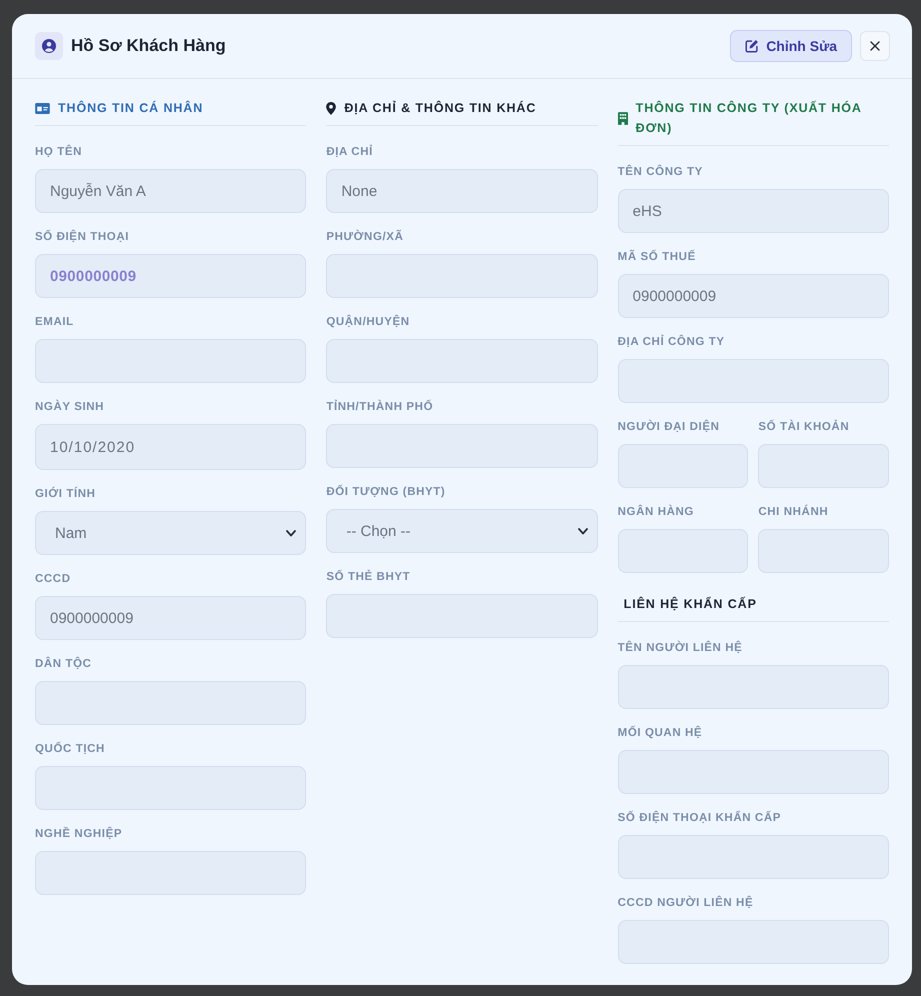 The image size is (921, 996). What do you see at coordinates (59, 152) in the screenshot?
I see `field-label: HỌ TÊN` at bounding box center [59, 152].